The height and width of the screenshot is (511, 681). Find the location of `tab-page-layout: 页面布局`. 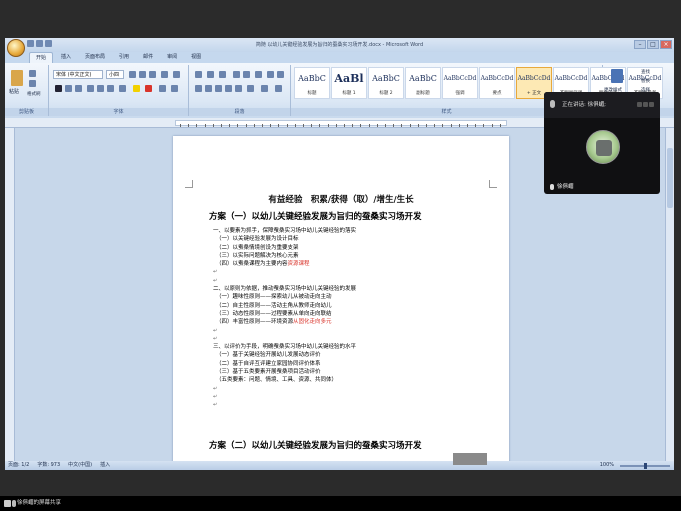

tab-page-layout: 页面布局 is located at coordinates (95, 57).